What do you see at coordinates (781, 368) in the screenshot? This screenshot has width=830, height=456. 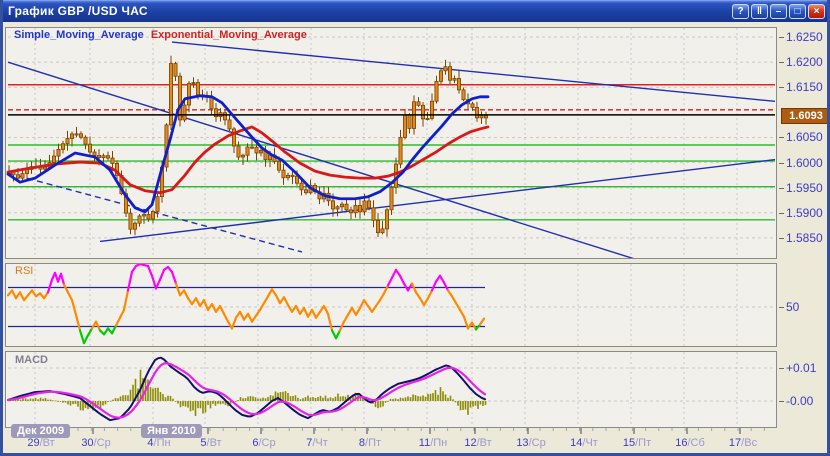 I see `macd-level-up-tick` at bounding box center [781, 368].